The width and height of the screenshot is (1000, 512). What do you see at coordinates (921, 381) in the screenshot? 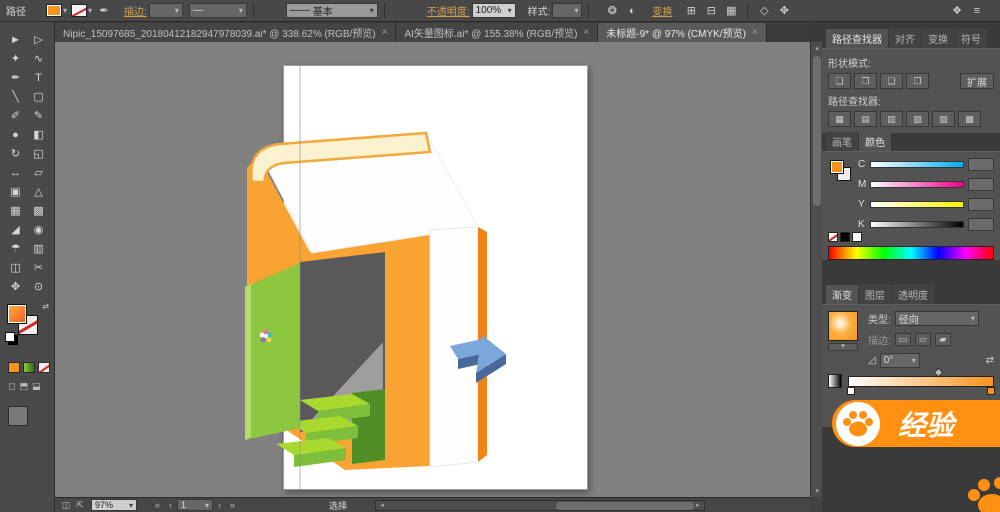
I see `gradient-slider` at bounding box center [921, 381].